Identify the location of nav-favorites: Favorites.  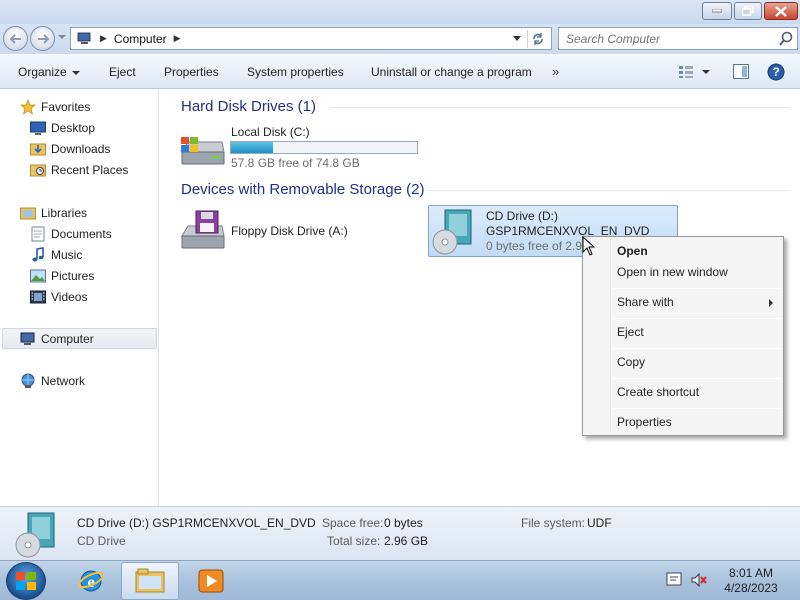
(55, 107).